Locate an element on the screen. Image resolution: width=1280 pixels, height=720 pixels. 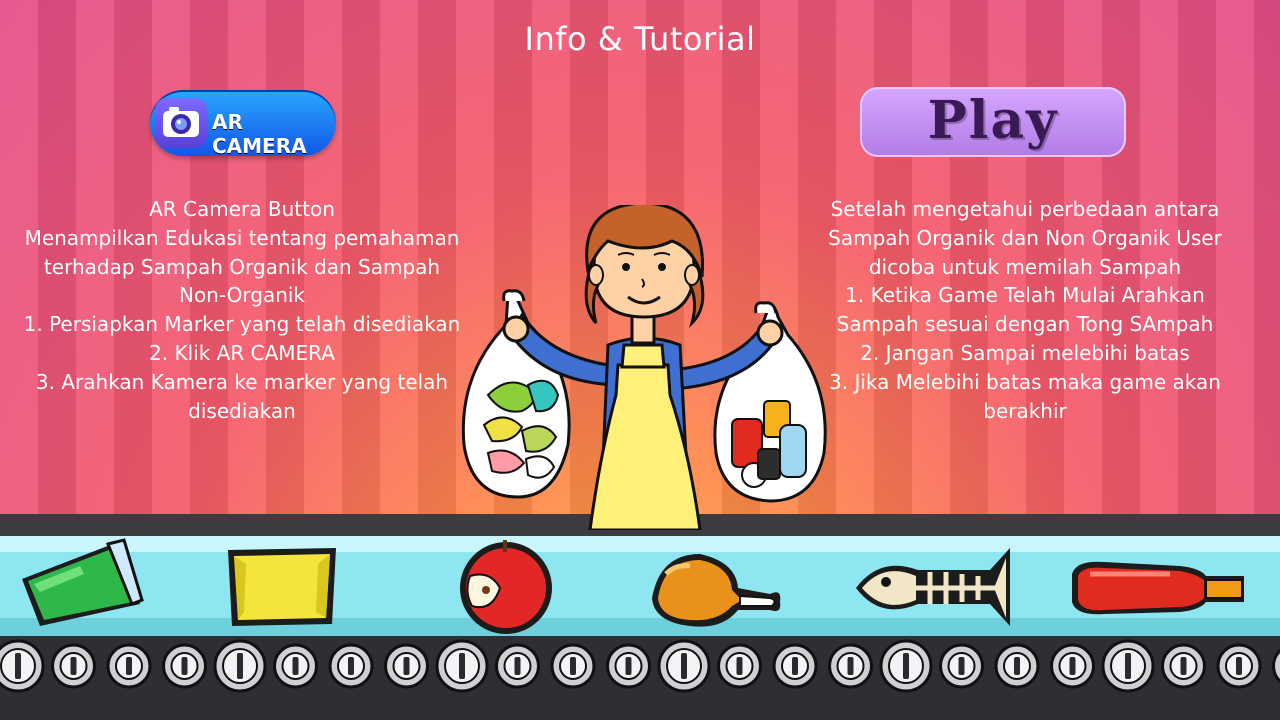
play-button: Play is located at coordinates (993, 122).